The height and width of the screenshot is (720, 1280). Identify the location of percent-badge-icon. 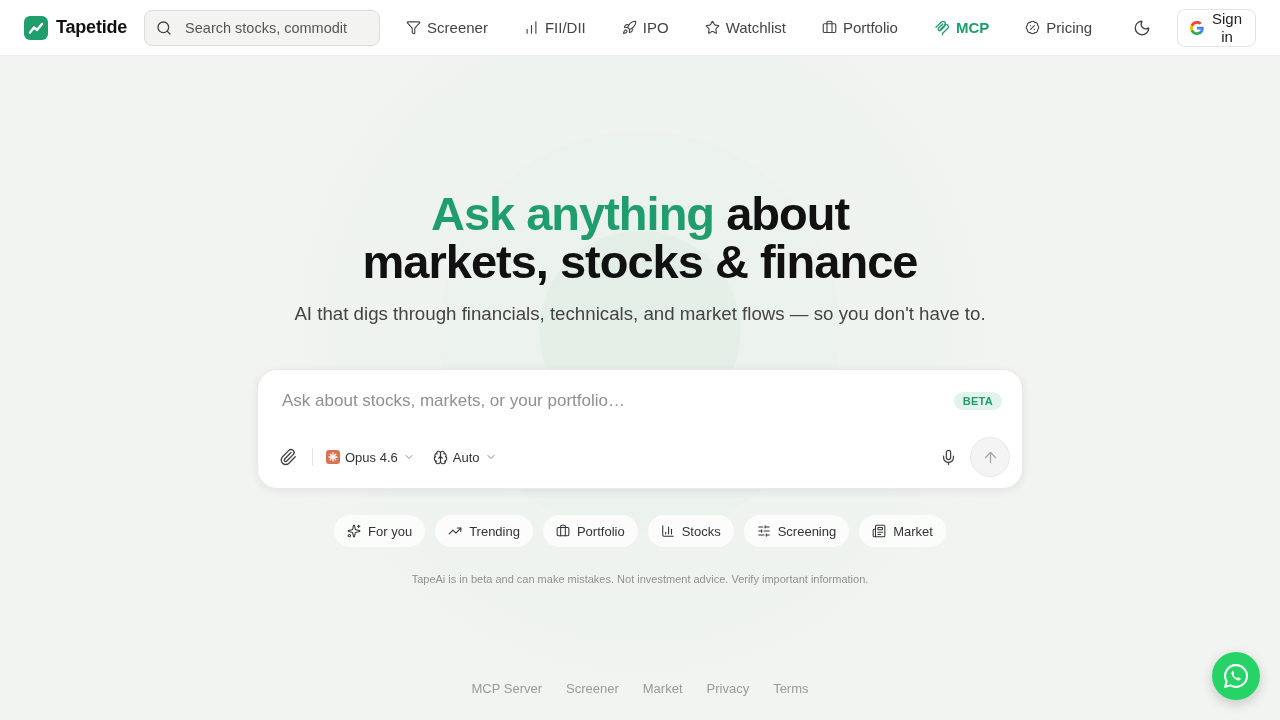
(1033, 27).